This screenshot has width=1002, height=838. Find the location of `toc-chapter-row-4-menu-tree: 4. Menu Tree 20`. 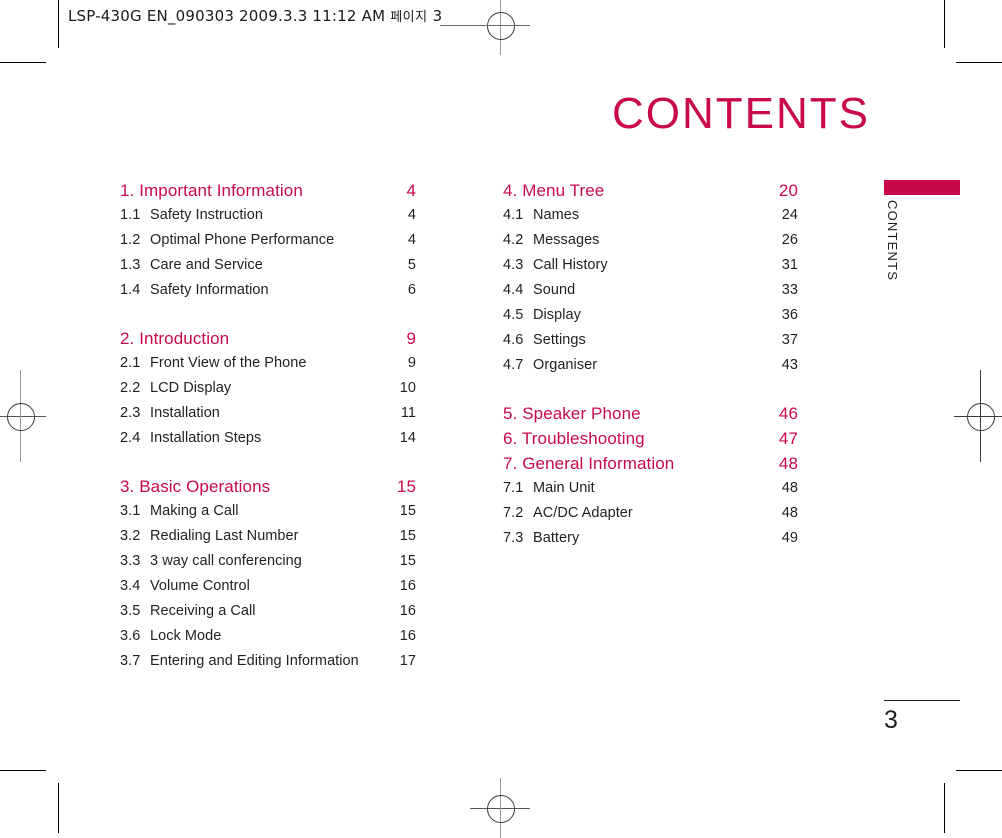

toc-chapter-row-4-menu-tree: 4. Menu Tree 20 is located at coordinates (650, 190).